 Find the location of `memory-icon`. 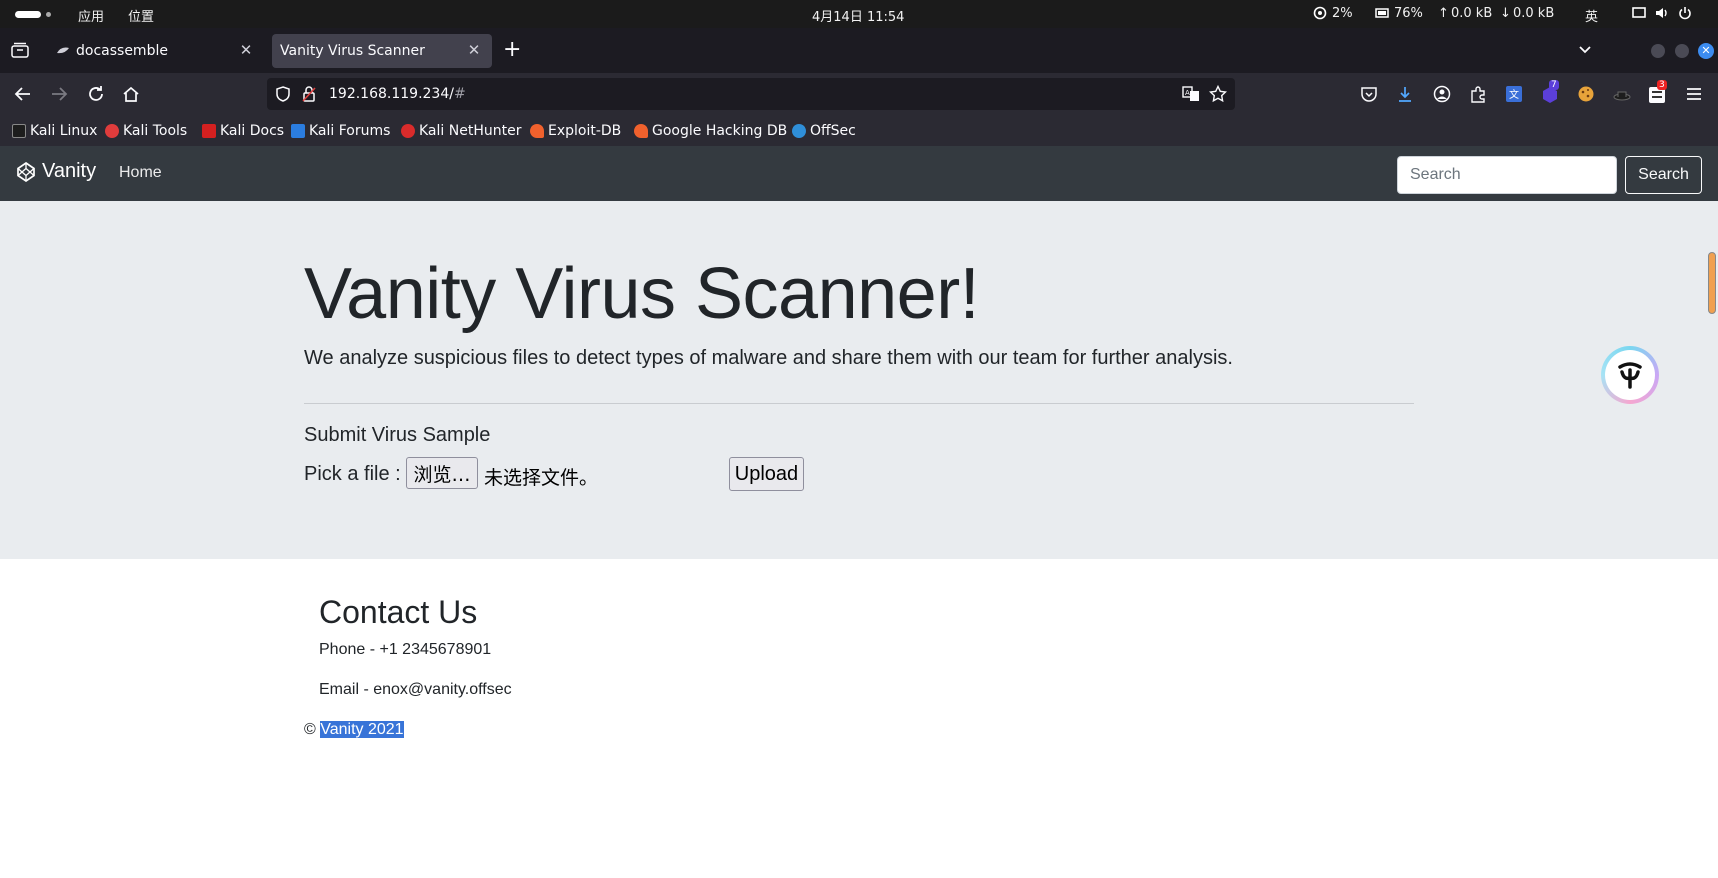

memory-icon is located at coordinates (1382, 13).